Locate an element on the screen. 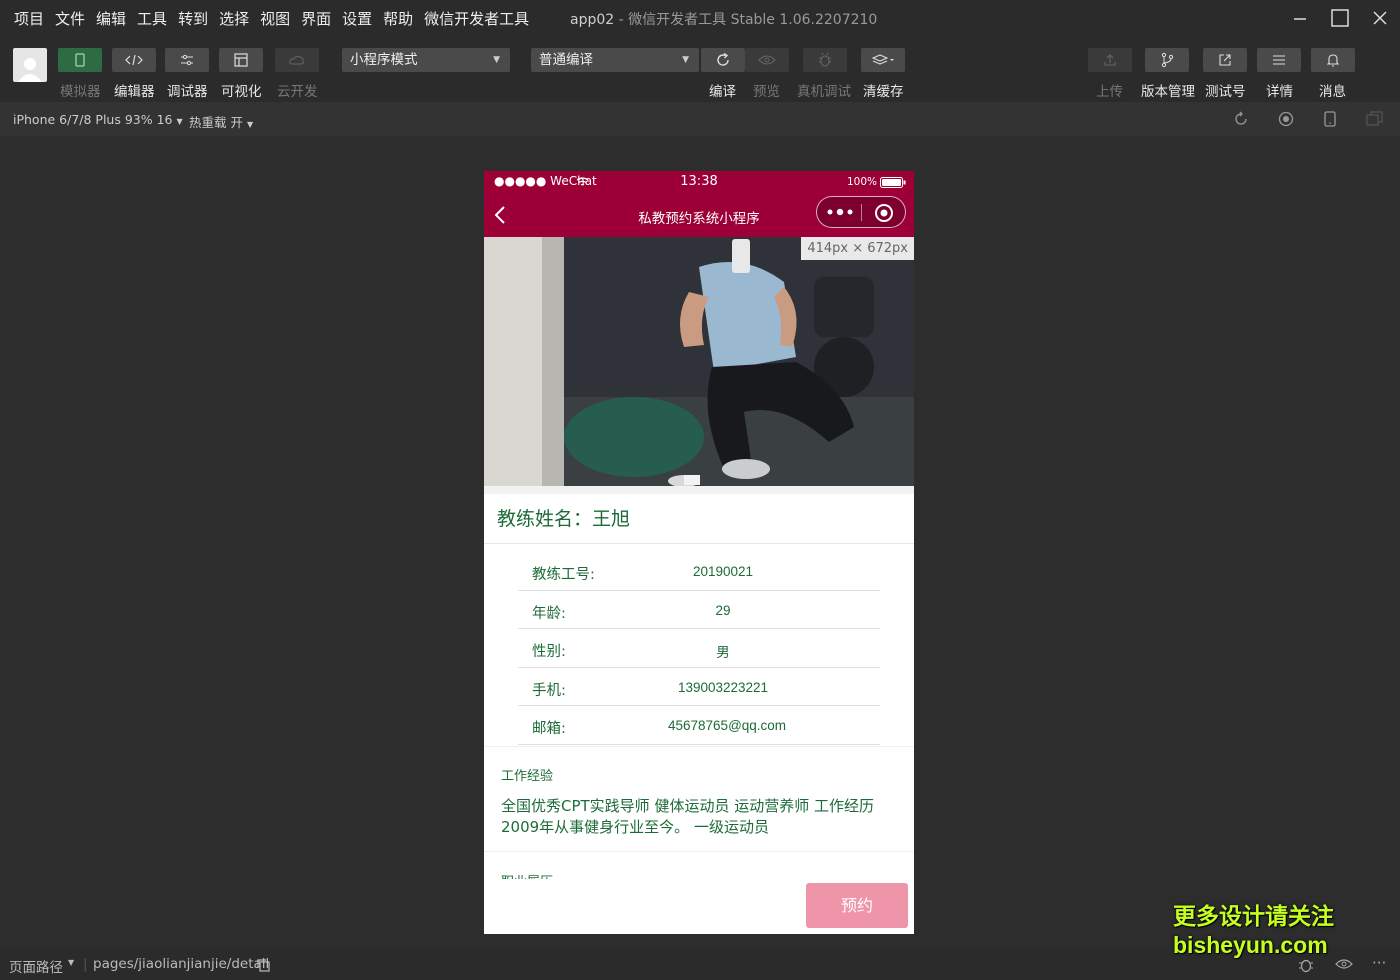  info-key: 邮箱: is located at coordinates (549, 729).